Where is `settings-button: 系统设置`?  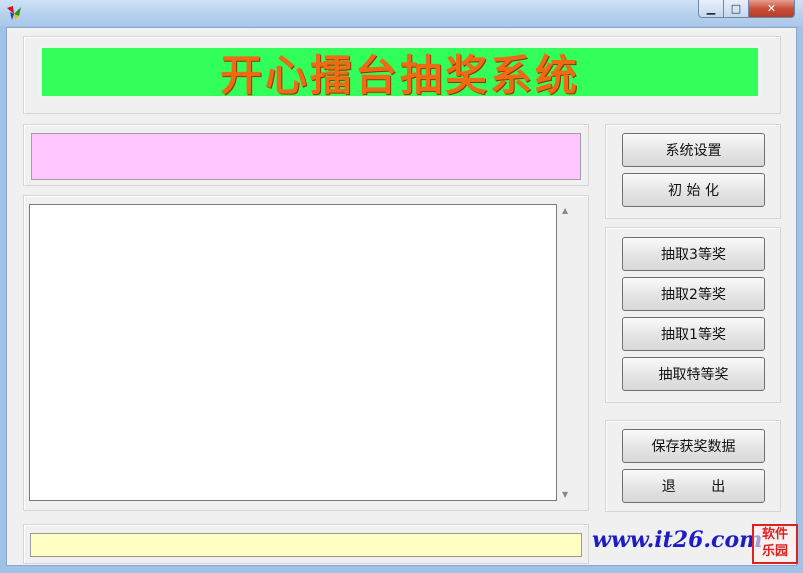 settings-button: 系统设置 is located at coordinates (693, 150).